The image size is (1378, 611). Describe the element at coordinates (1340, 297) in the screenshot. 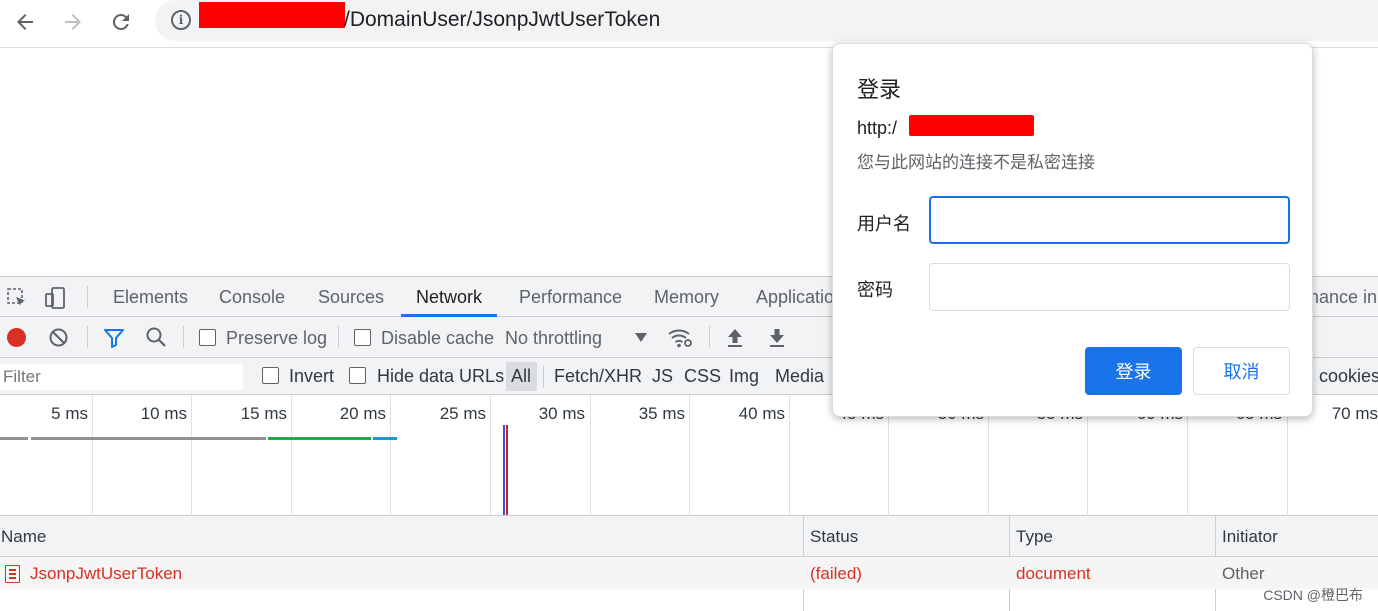

I see `tab-performance-insights: mance in` at that location.